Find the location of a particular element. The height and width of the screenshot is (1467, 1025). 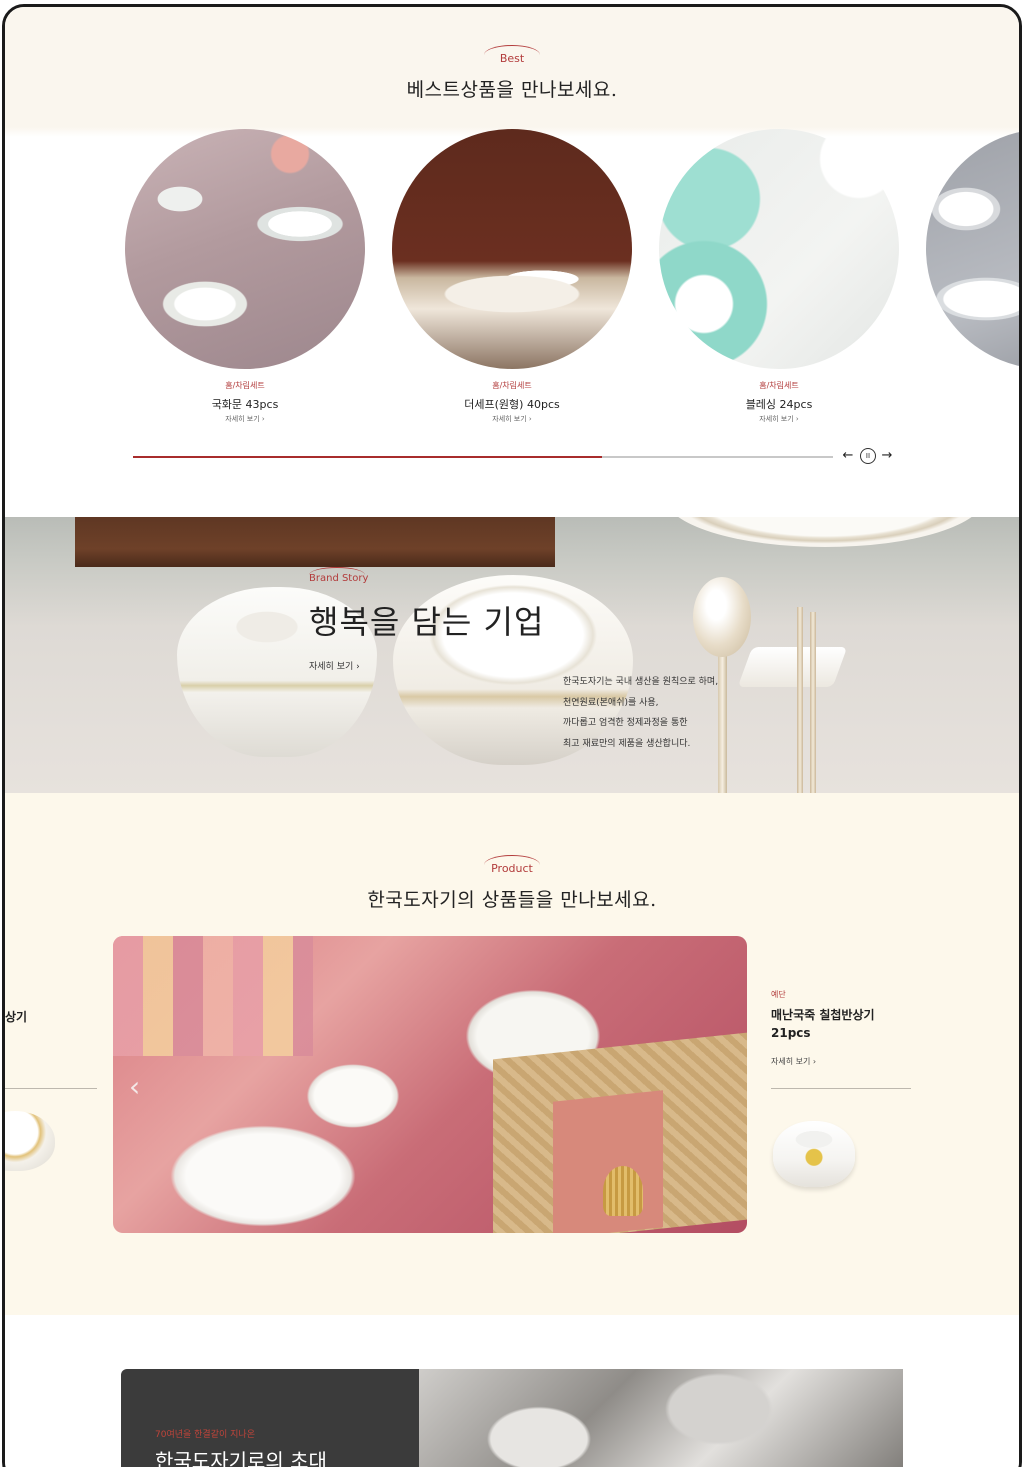

best-item-name-3: 블레싱 24pcs is located at coordinates (779, 404).